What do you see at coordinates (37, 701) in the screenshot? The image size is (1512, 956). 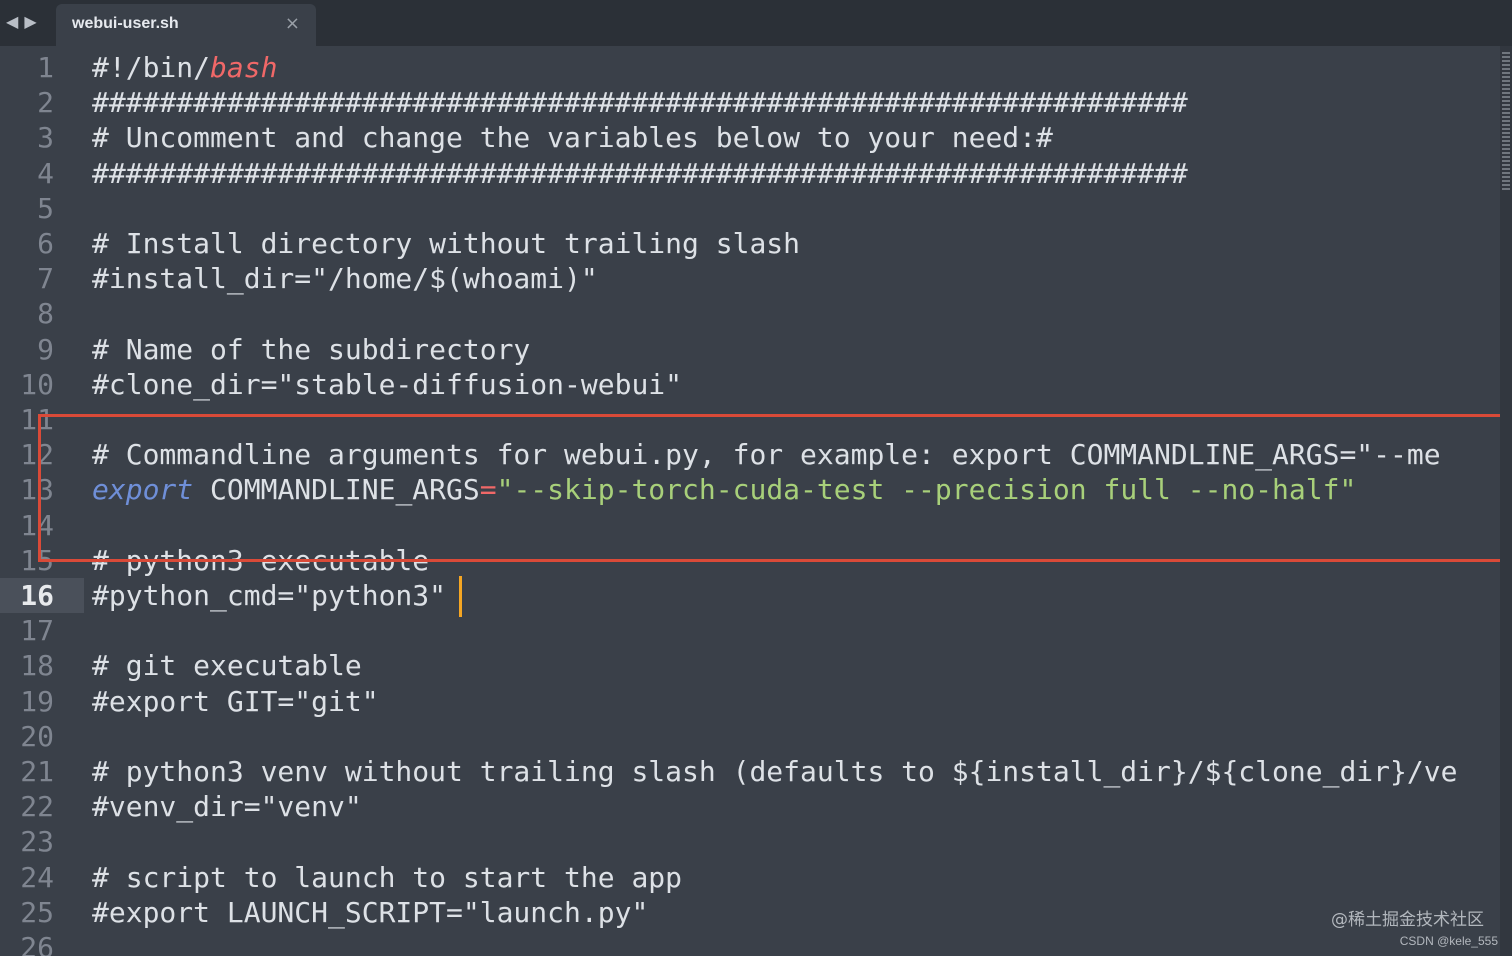 I see `line-number: 19` at bounding box center [37, 701].